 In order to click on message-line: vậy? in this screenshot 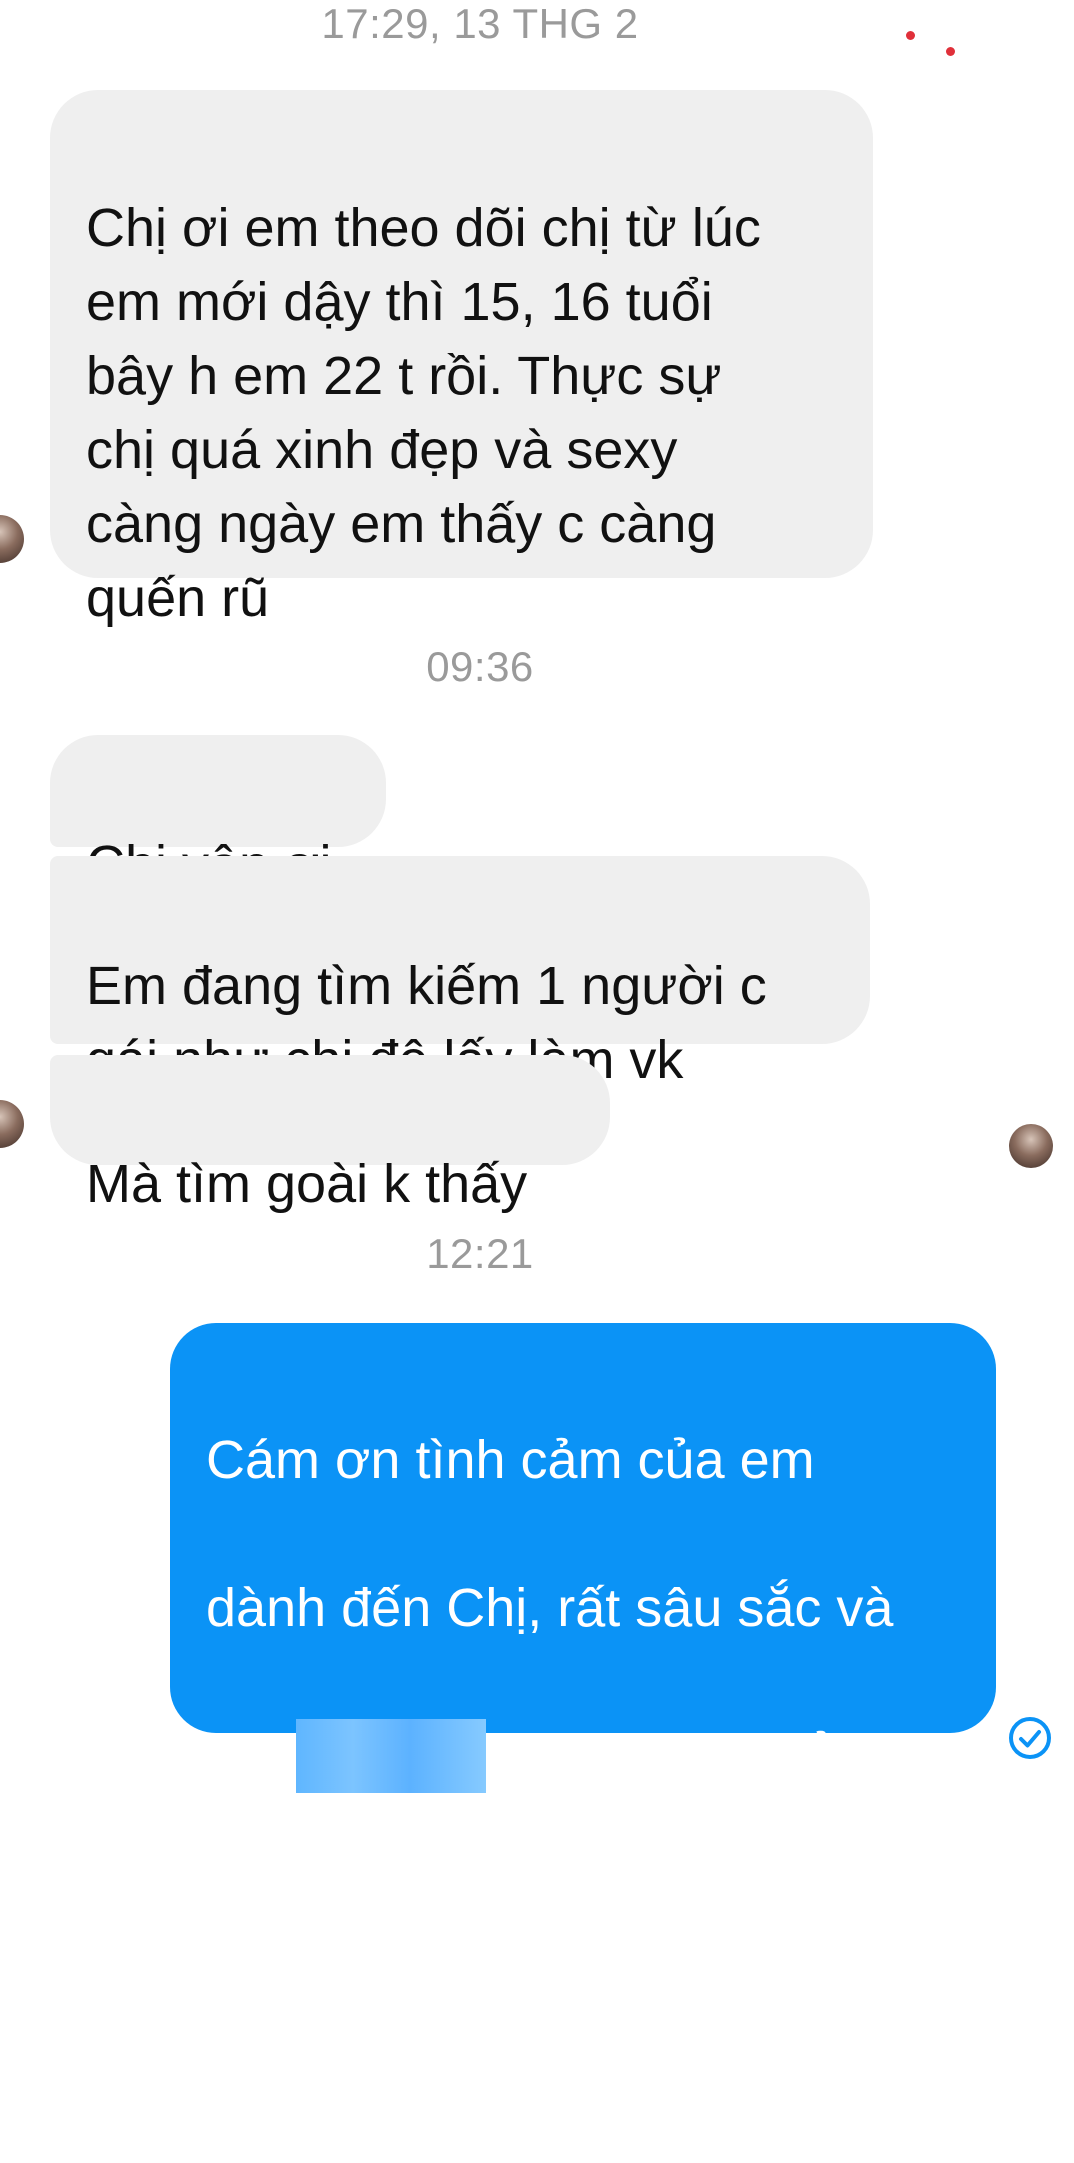, I will do `click(263, 2052)`.